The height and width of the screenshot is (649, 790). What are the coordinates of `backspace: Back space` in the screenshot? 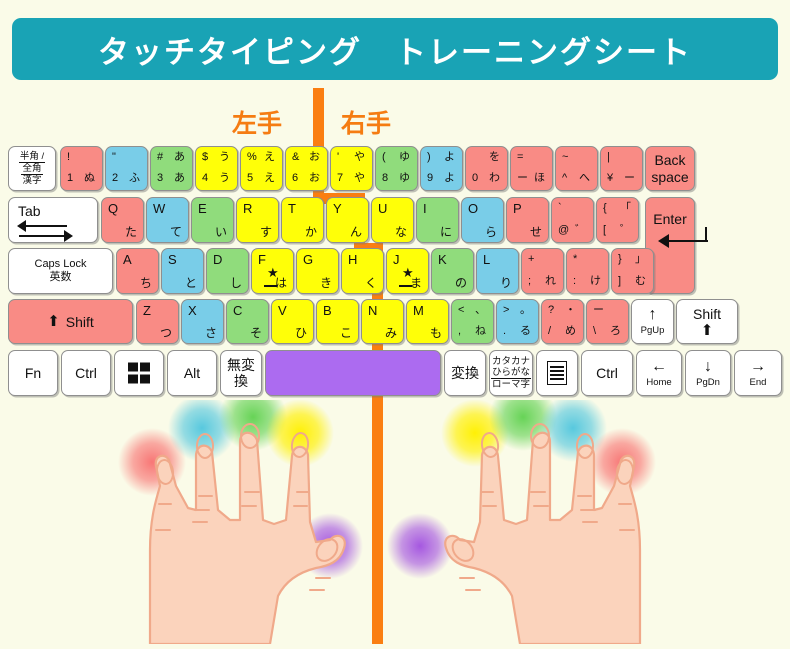 It's located at (670, 168).